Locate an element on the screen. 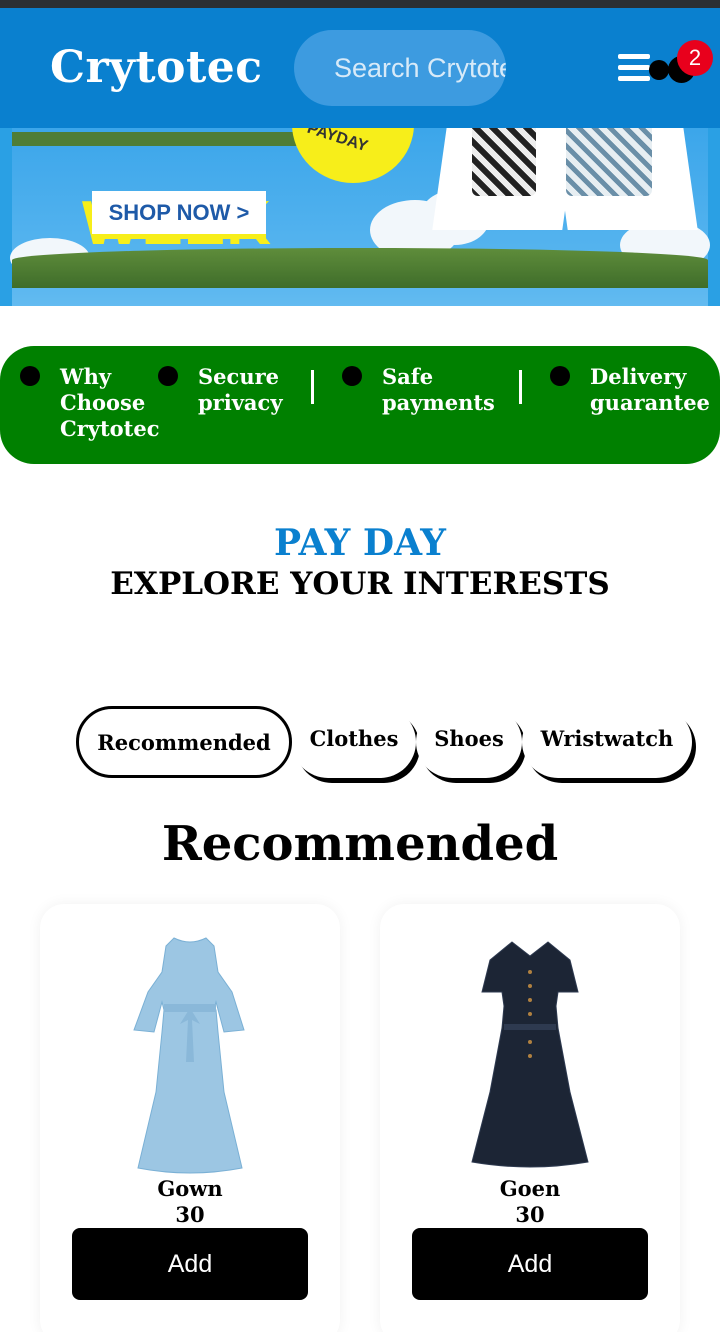 This screenshot has height=1332, width=720. tab-clothes: Clothes is located at coordinates (354, 742).